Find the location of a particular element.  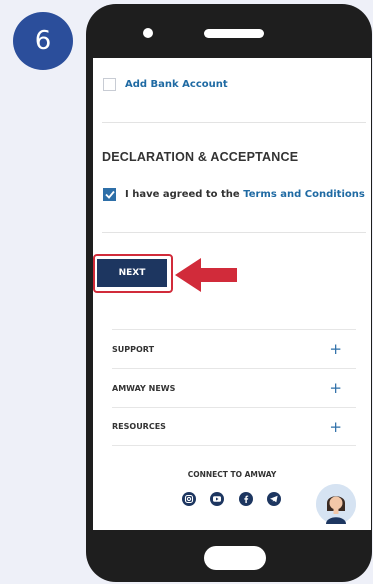

accordion-resources: RESOURCES + is located at coordinates (234, 426).